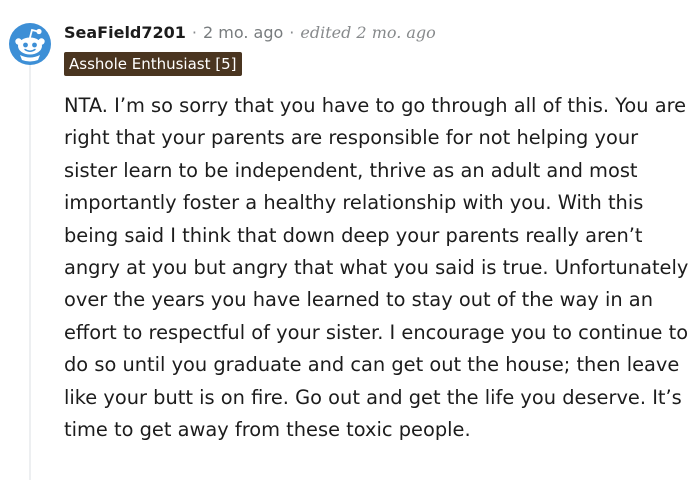 This screenshot has height=480, width=700. What do you see at coordinates (243, 32) in the screenshot?
I see `timestamp-link: 2 mo. ago` at bounding box center [243, 32].